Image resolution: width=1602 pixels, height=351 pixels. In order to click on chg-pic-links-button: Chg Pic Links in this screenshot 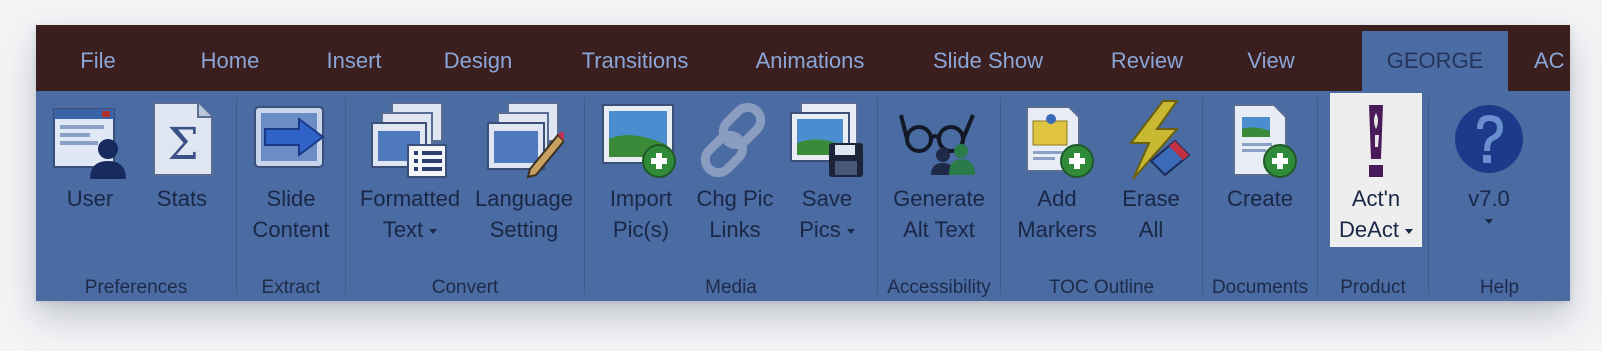, I will do `click(735, 170)`.